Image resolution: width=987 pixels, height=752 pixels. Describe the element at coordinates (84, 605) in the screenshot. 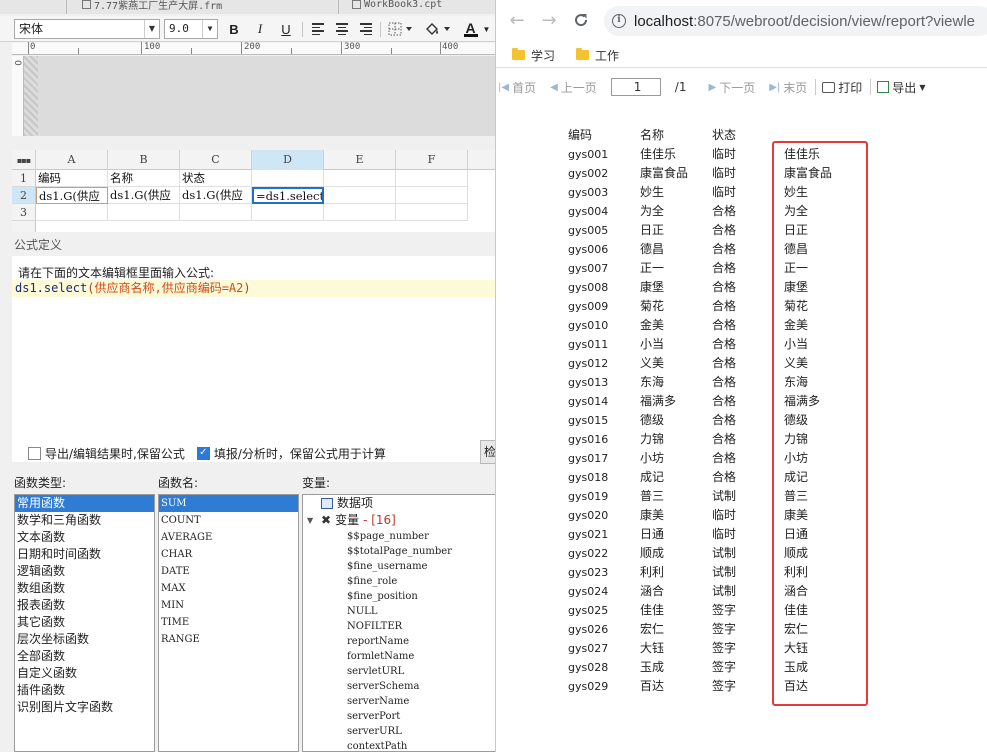

I see `function-type-item: 报表函数` at that location.